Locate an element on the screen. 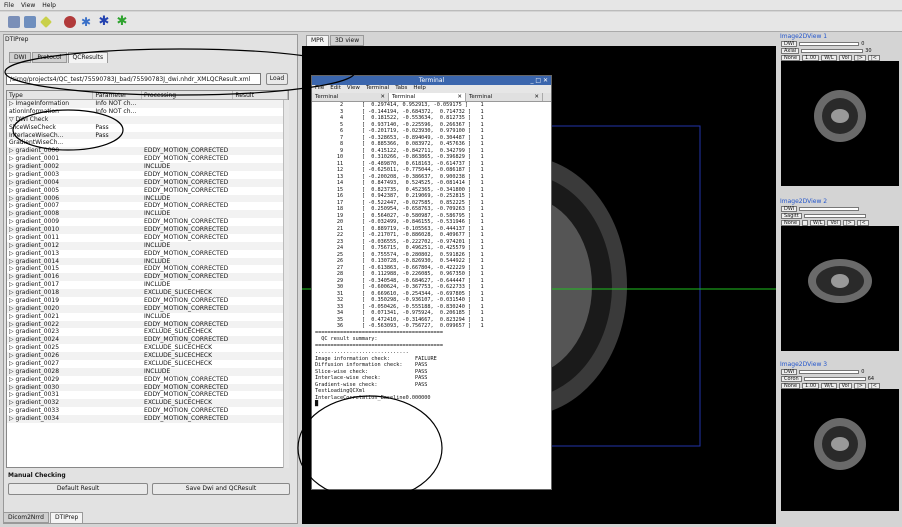 This screenshot has width=902, height=527. table-row: ▷ gradient_0029 EDDY_MOTION_CORRECTED is located at coordinates (147, 380).